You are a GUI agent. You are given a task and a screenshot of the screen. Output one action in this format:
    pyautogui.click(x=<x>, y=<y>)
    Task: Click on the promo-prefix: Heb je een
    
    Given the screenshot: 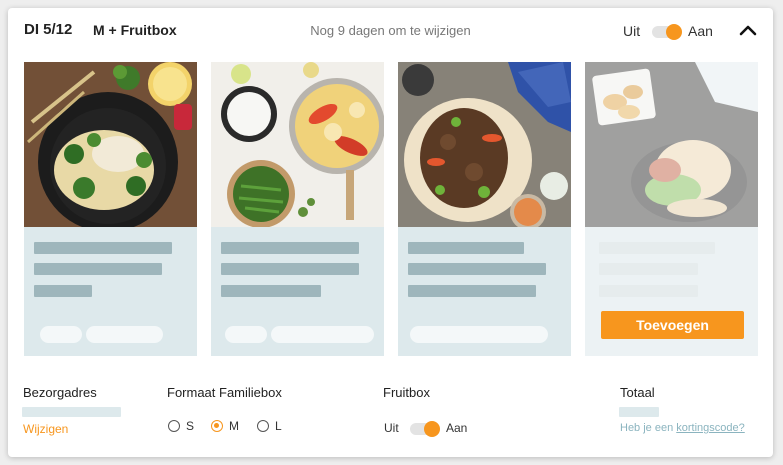 What is the action you would take?
    pyautogui.click(x=648, y=428)
    